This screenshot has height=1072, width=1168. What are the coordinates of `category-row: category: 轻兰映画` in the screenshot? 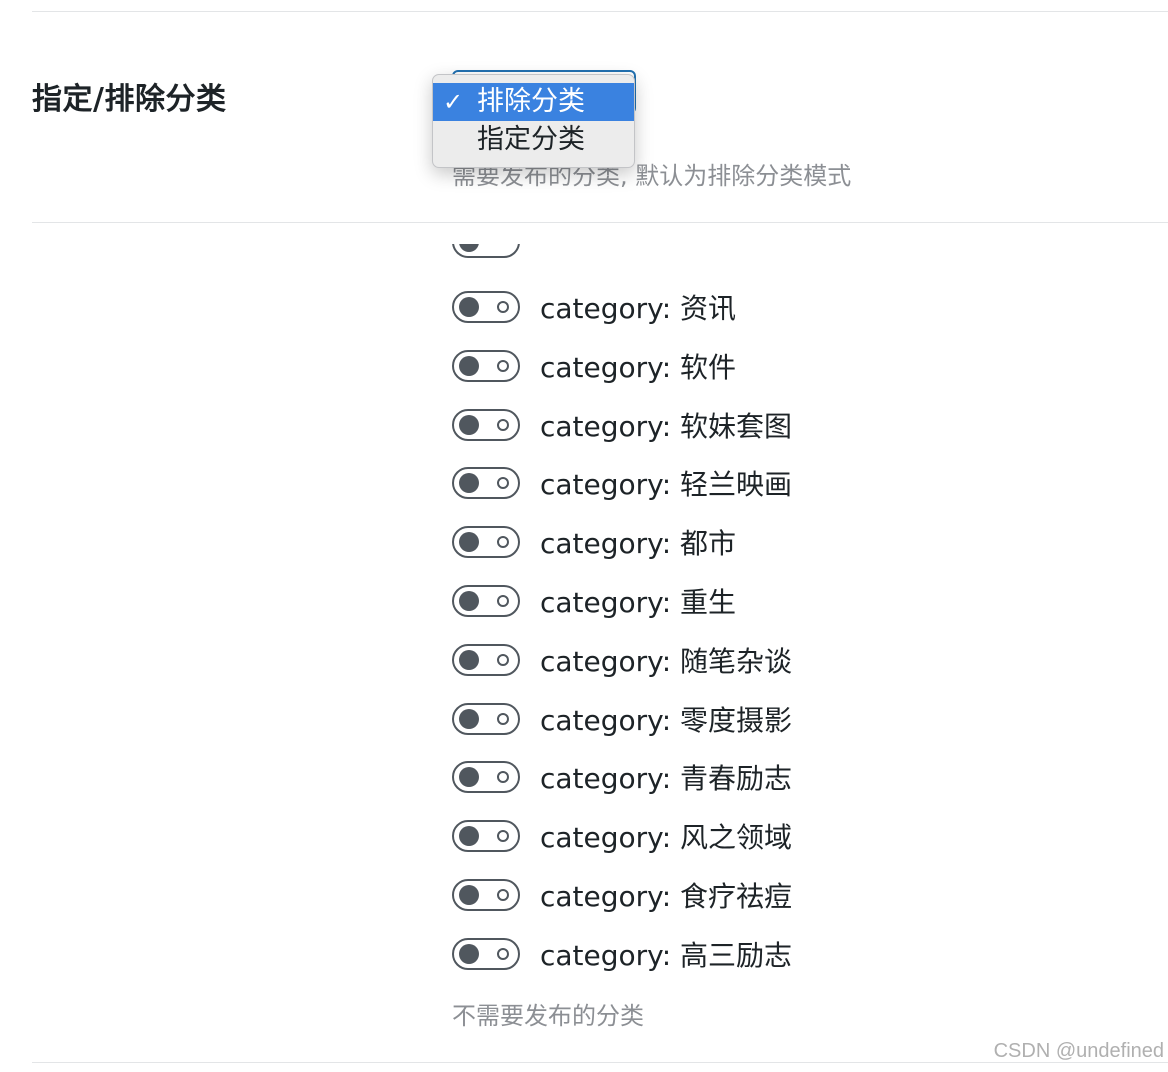 It's located at (622, 483).